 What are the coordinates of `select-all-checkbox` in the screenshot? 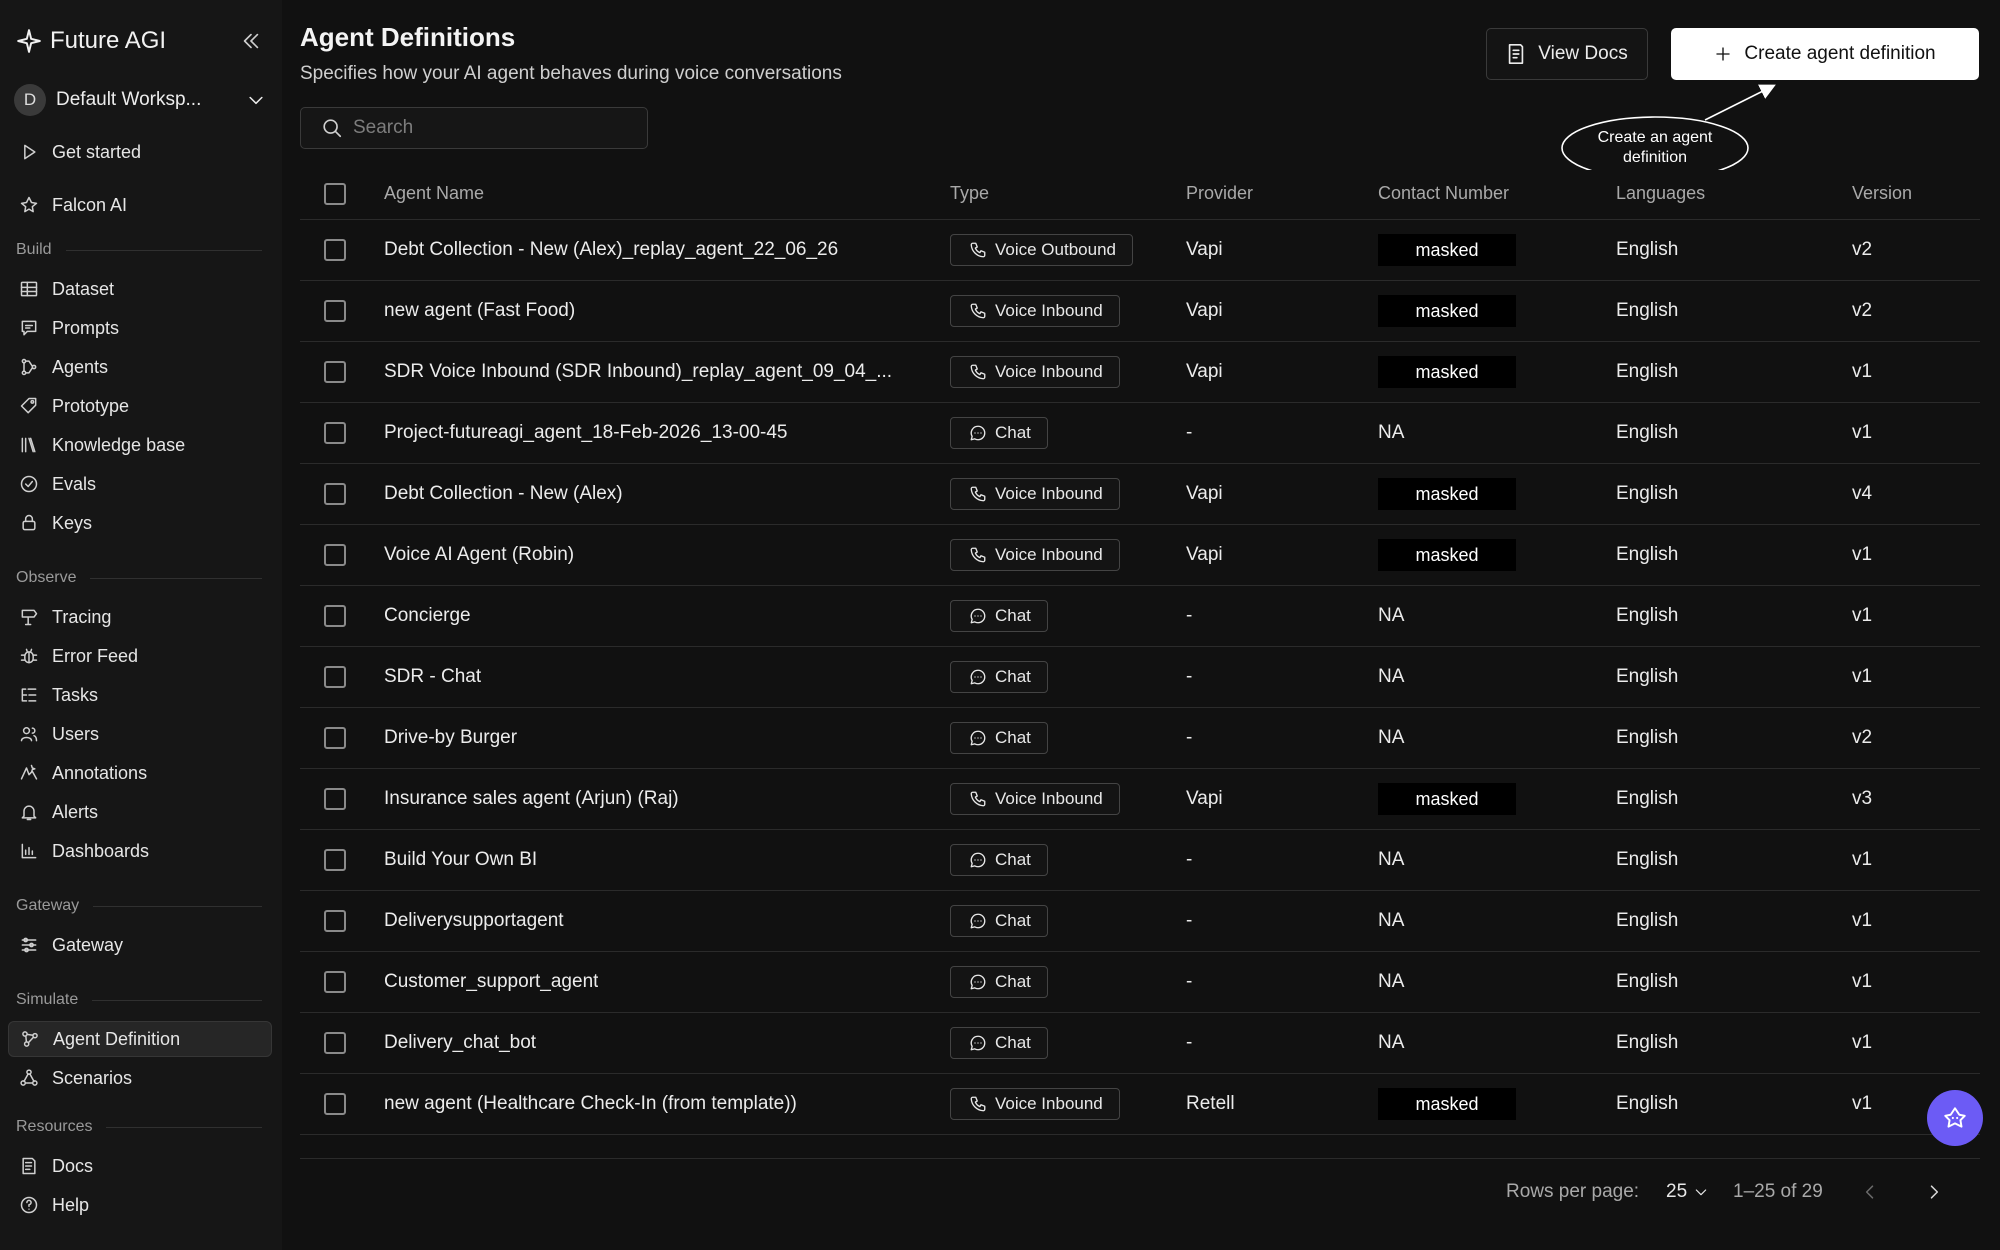 It's located at (335, 193).